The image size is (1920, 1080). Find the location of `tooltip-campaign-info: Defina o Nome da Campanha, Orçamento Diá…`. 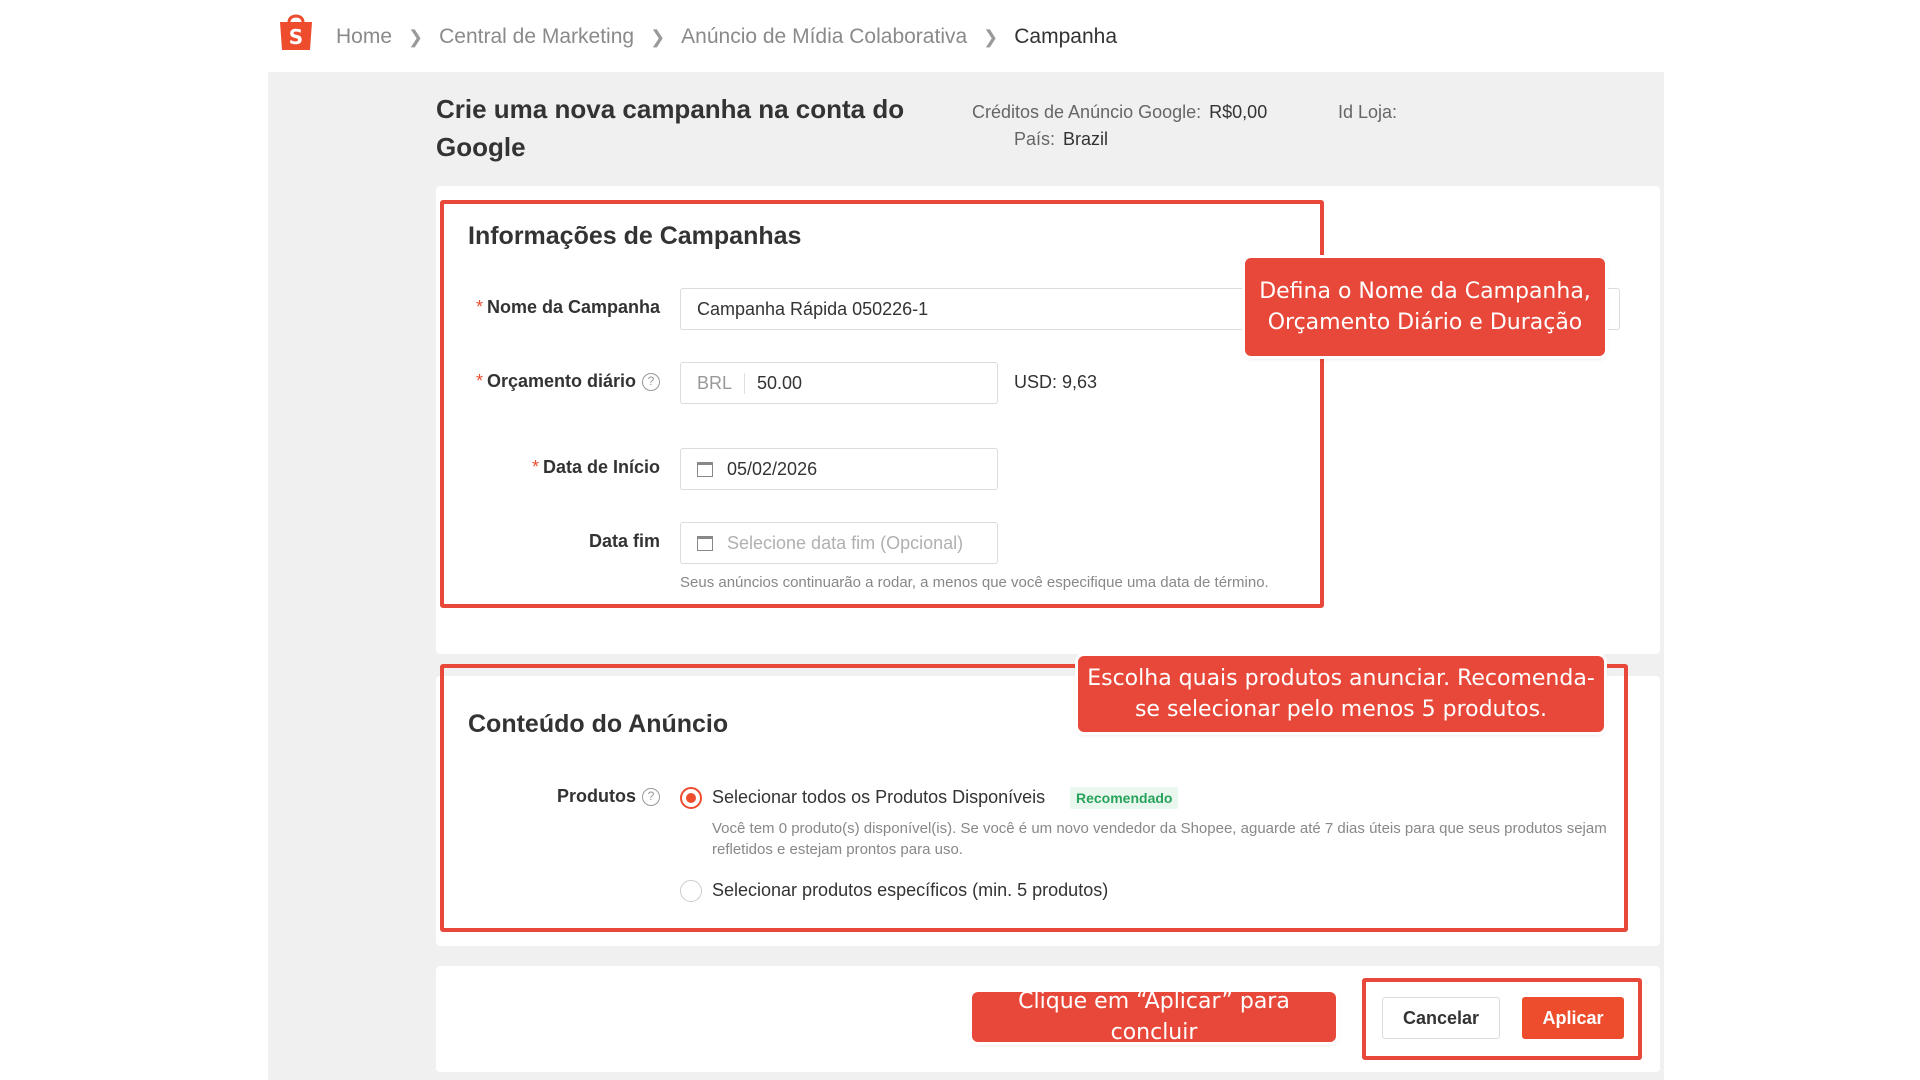

tooltip-campaign-info: Defina o Nome da Campanha, Orçamento Diá… is located at coordinates (1425, 307).